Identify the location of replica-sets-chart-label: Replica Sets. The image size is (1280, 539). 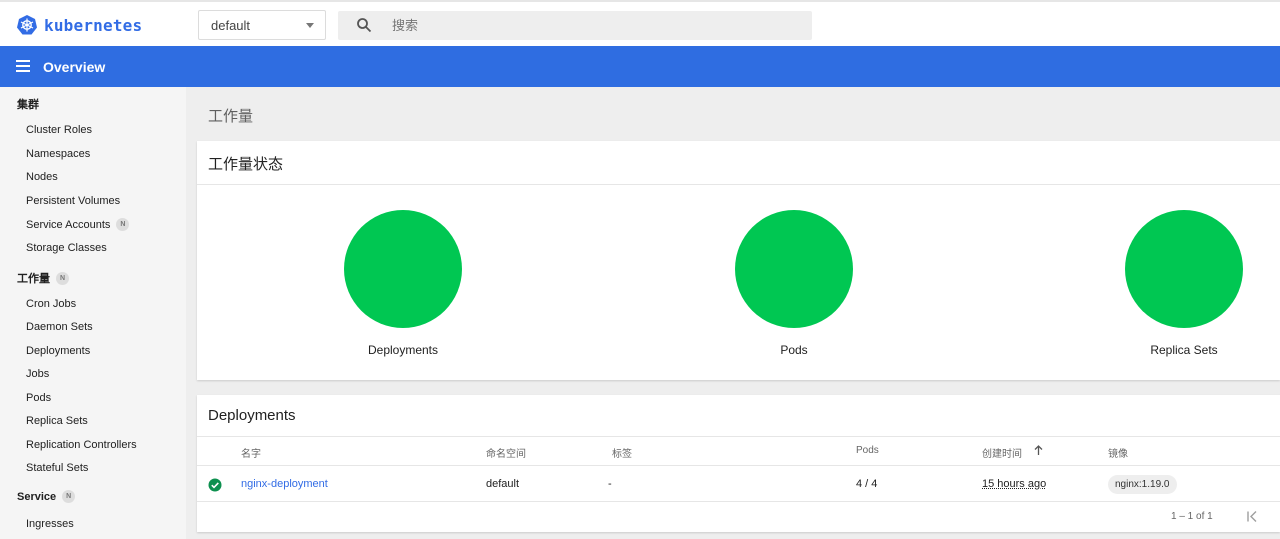
(1184, 350).